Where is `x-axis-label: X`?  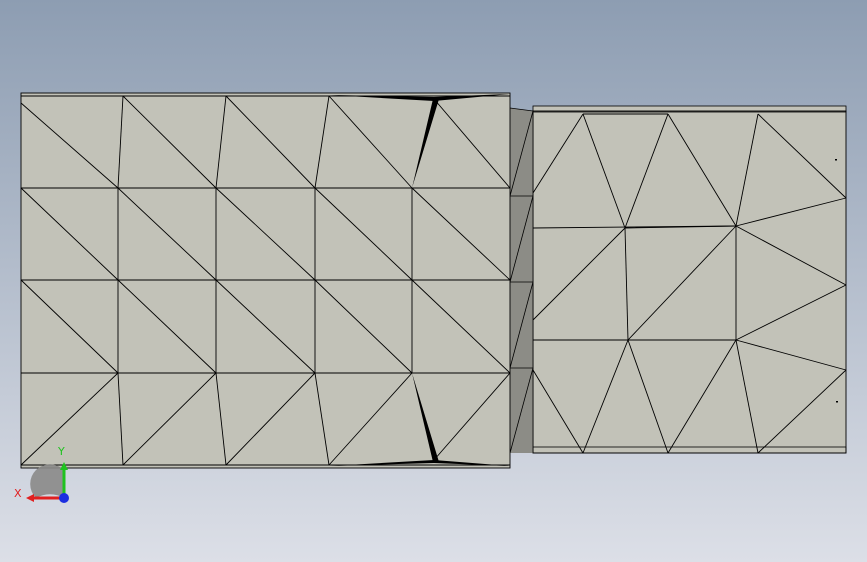
x-axis-label: X is located at coordinates (18, 493).